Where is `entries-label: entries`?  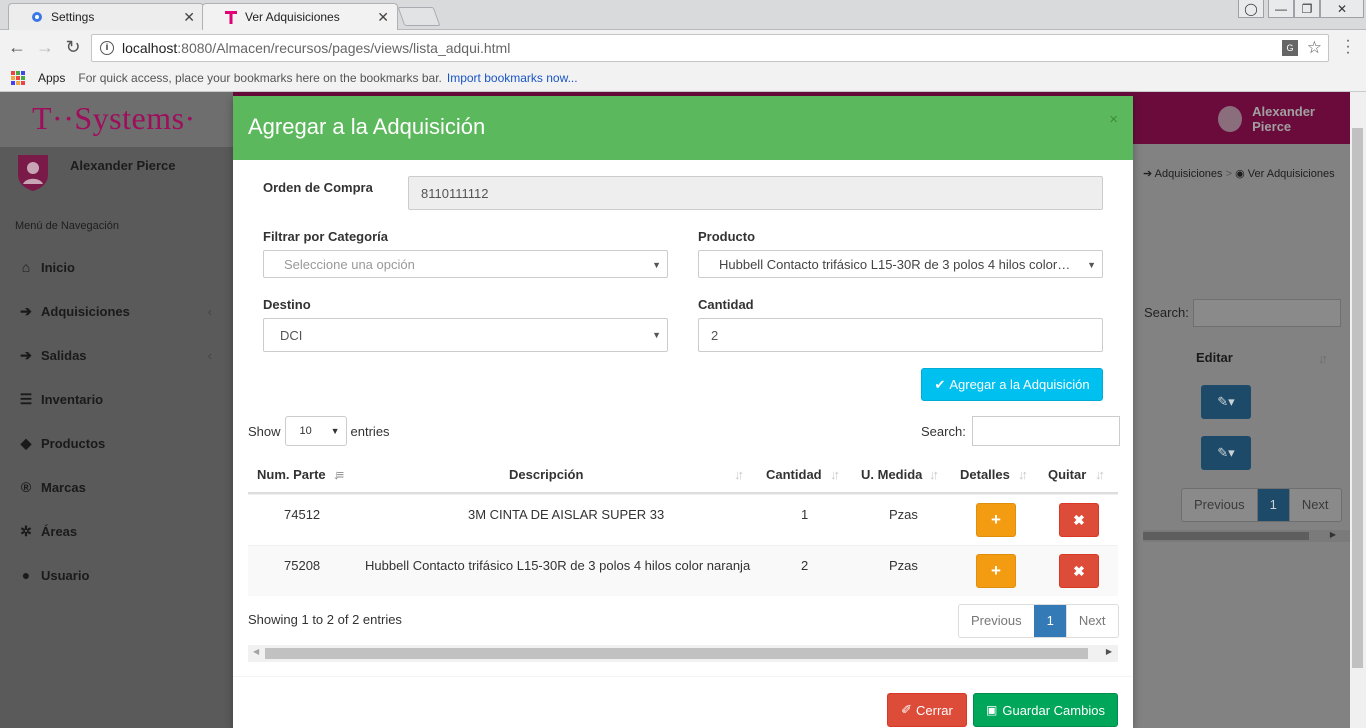
entries-label: entries is located at coordinates (370, 431).